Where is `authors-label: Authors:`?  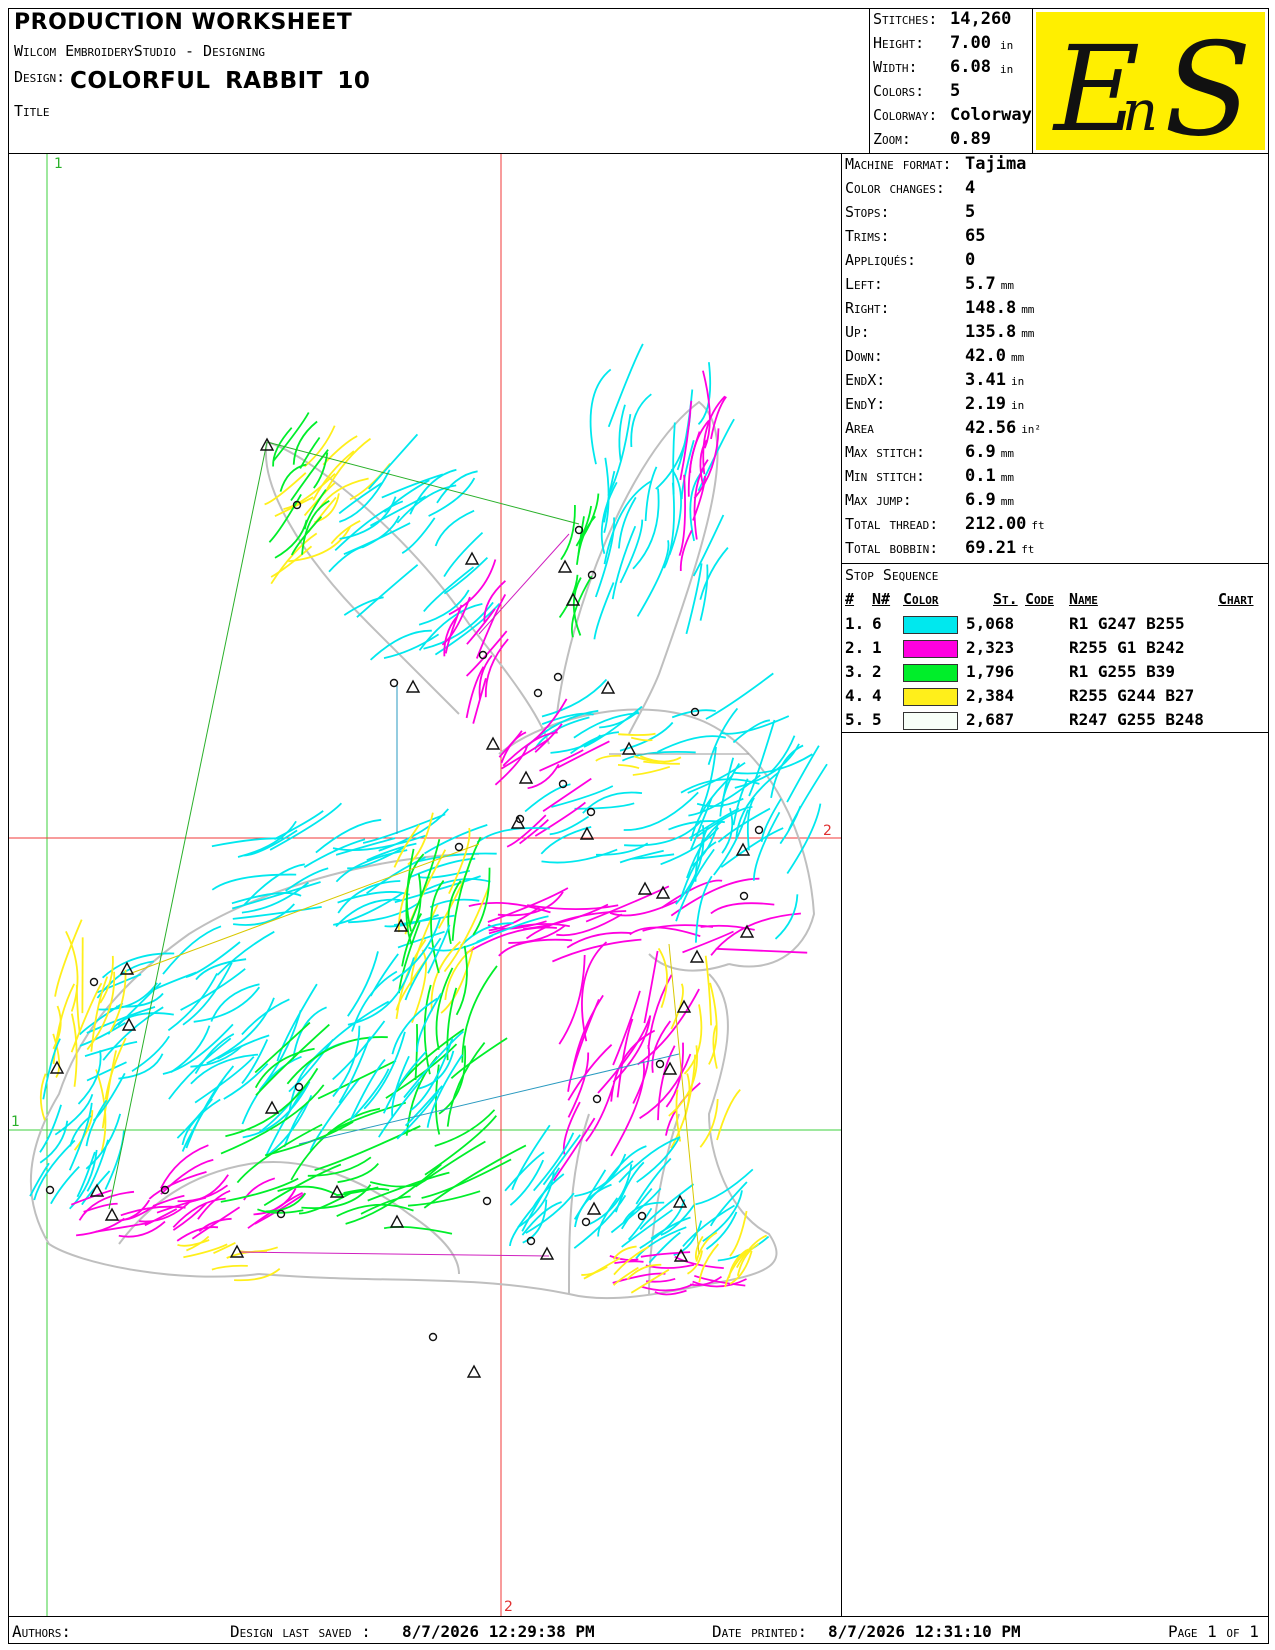
authors-label: Authors: is located at coordinates (42, 1631).